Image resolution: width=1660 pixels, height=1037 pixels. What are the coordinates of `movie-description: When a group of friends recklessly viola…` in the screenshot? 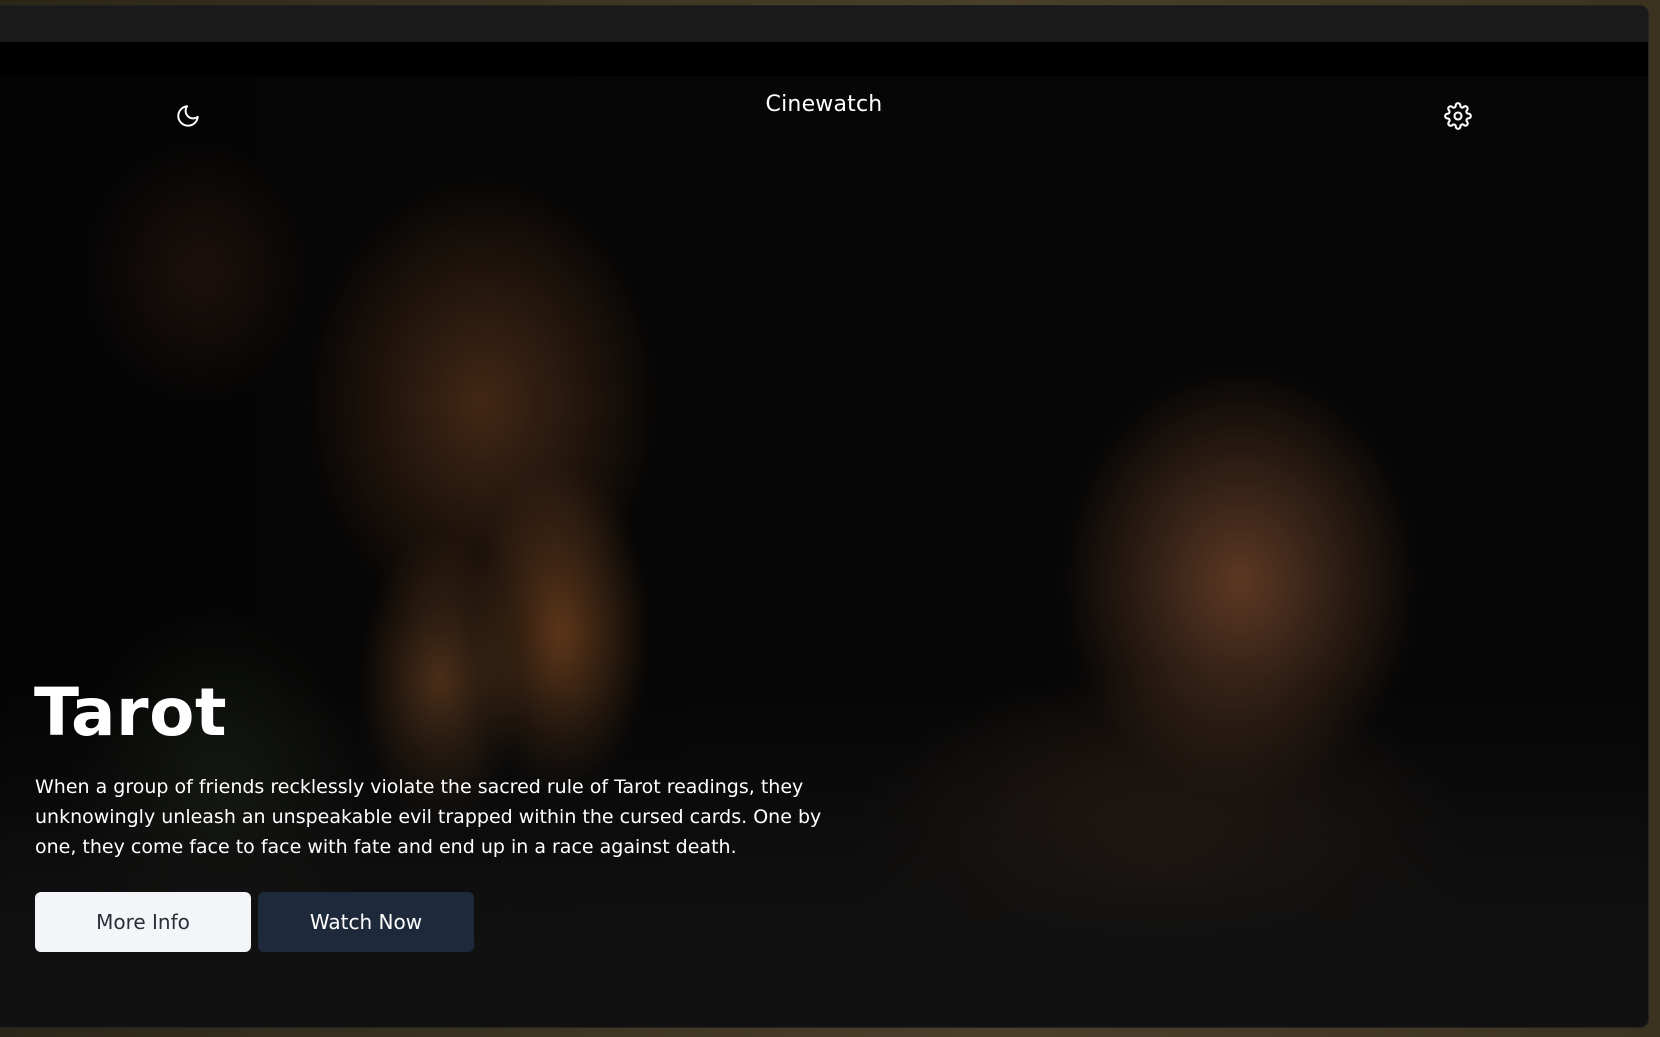 It's located at (428, 817).